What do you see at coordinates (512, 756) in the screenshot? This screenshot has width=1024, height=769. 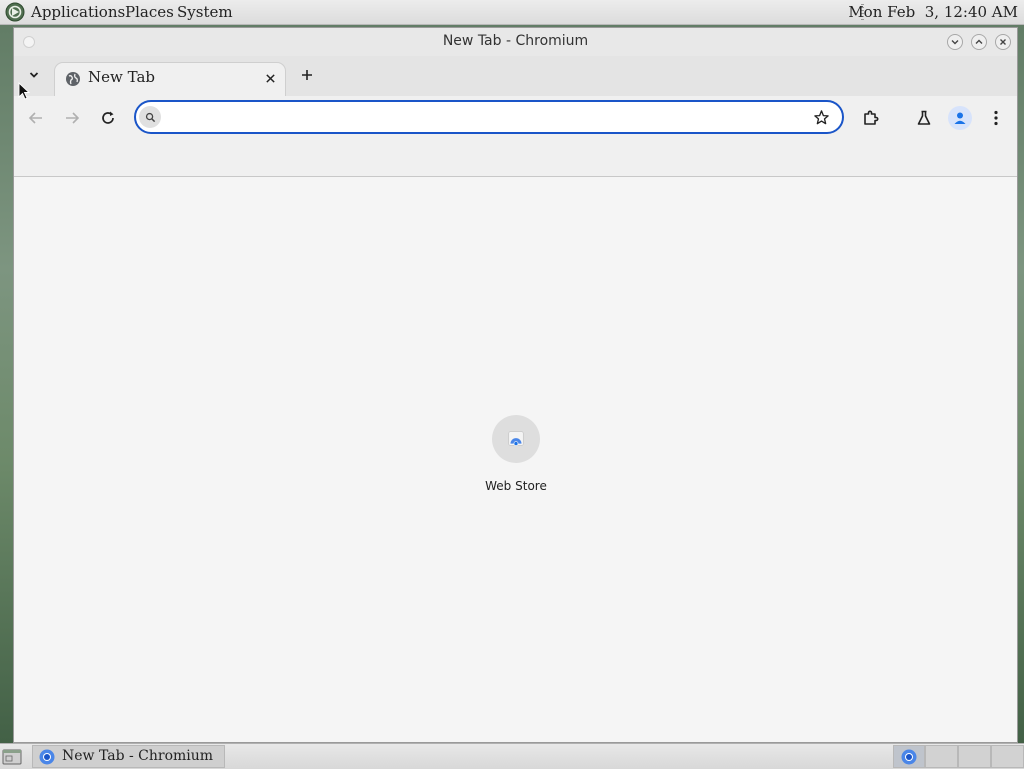 I see `bottom-panel: New Tab - Chromium` at bounding box center [512, 756].